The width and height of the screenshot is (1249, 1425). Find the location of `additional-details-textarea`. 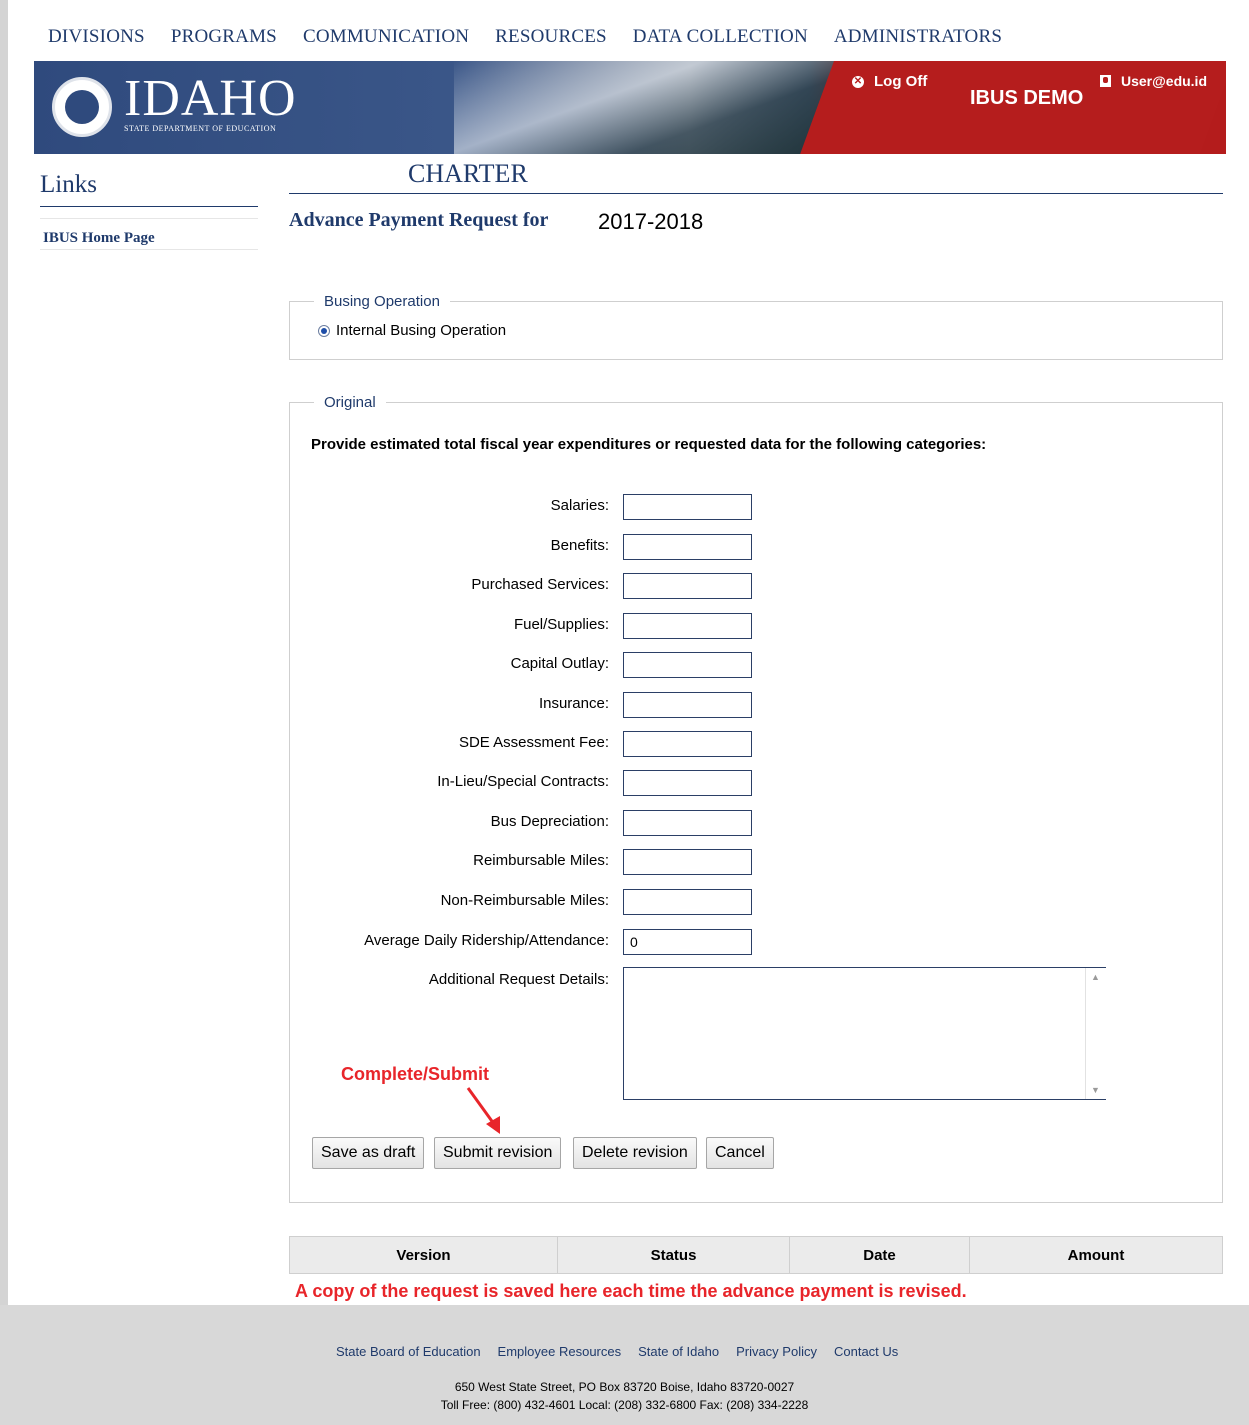

additional-details-textarea is located at coordinates (864, 1033).